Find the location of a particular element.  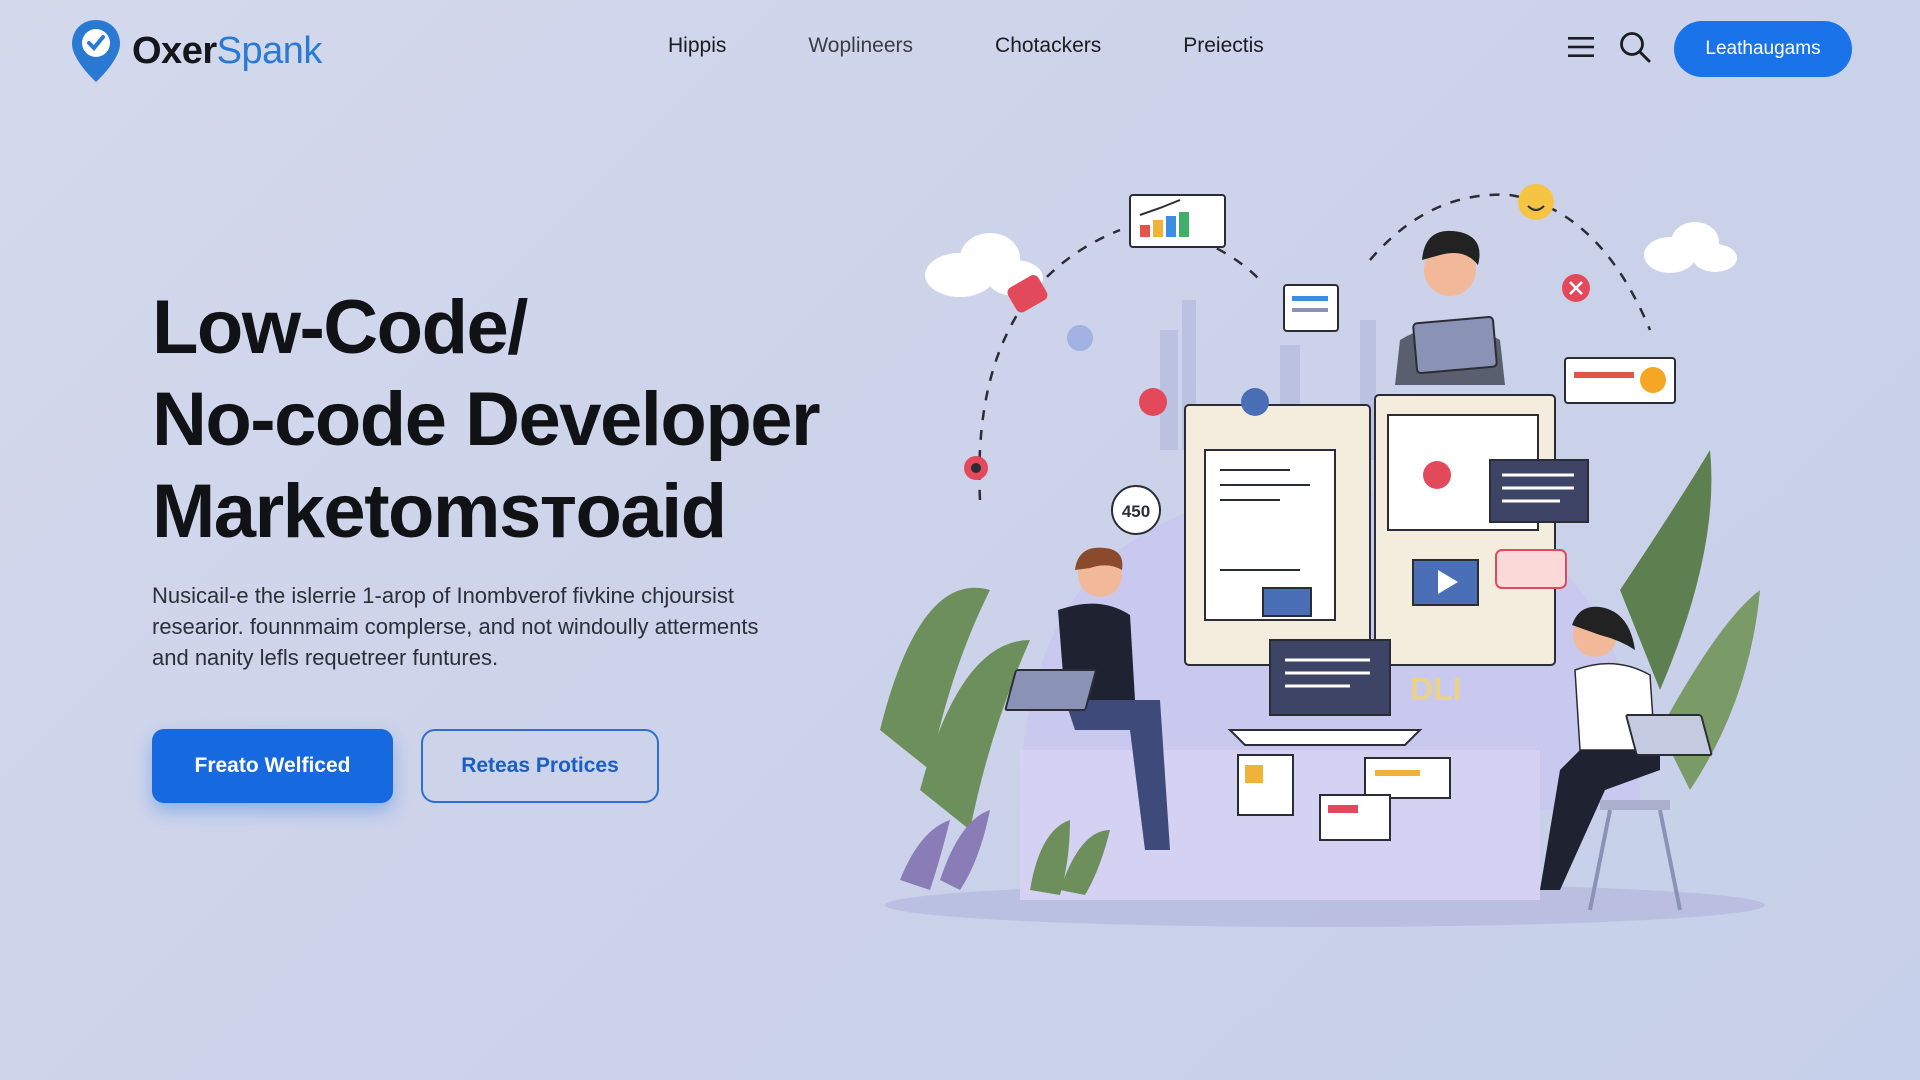

search-icon is located at coordinates (1635, 47).